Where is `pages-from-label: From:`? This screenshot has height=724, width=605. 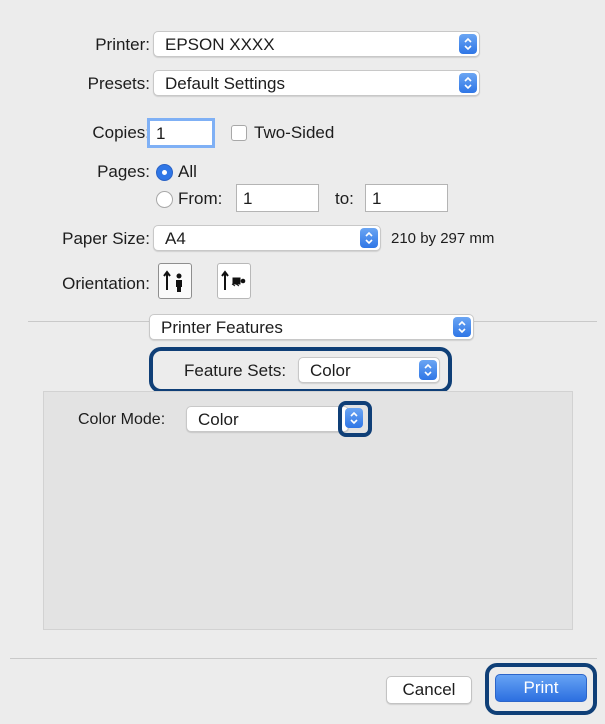 pages-from-label: From: is located at coordinates (200, 198).